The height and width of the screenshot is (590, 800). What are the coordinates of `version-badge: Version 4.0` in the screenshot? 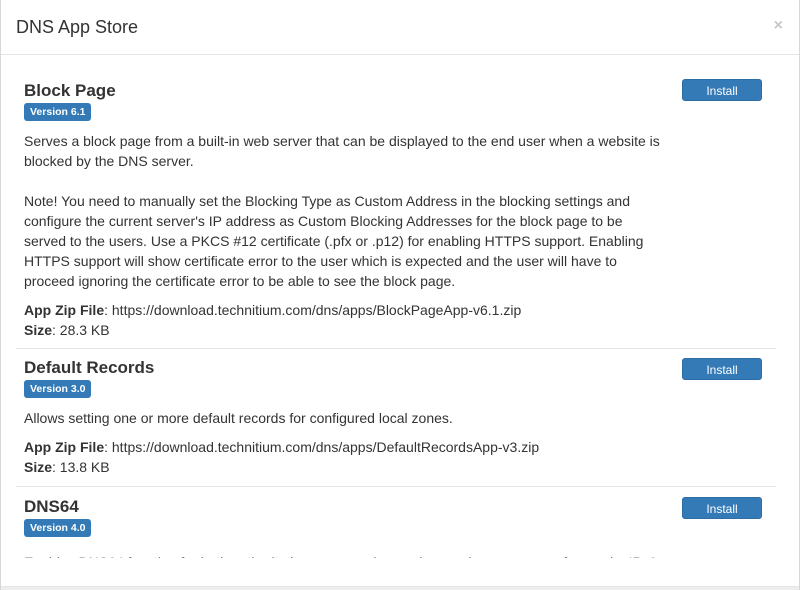 It's located at (58, 528).